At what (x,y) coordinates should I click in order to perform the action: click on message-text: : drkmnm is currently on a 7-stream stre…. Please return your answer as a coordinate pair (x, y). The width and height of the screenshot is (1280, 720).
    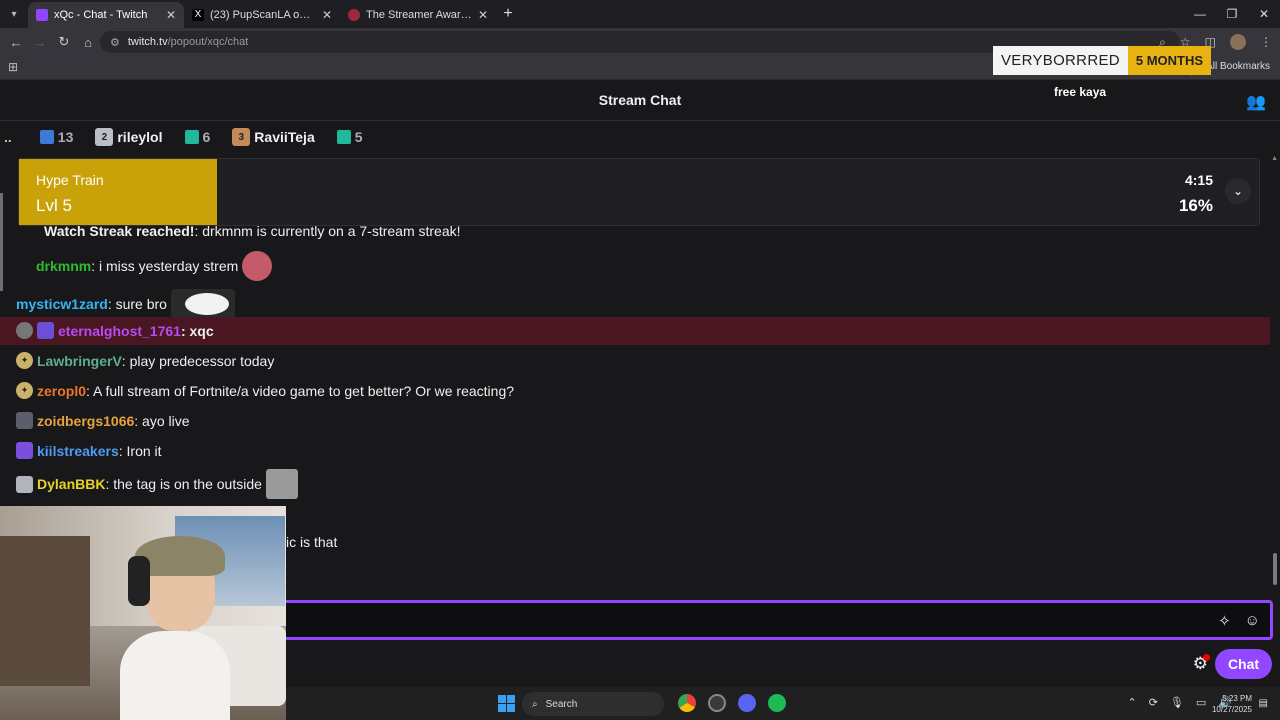
    Looking at the image, I should click on (327, 231).